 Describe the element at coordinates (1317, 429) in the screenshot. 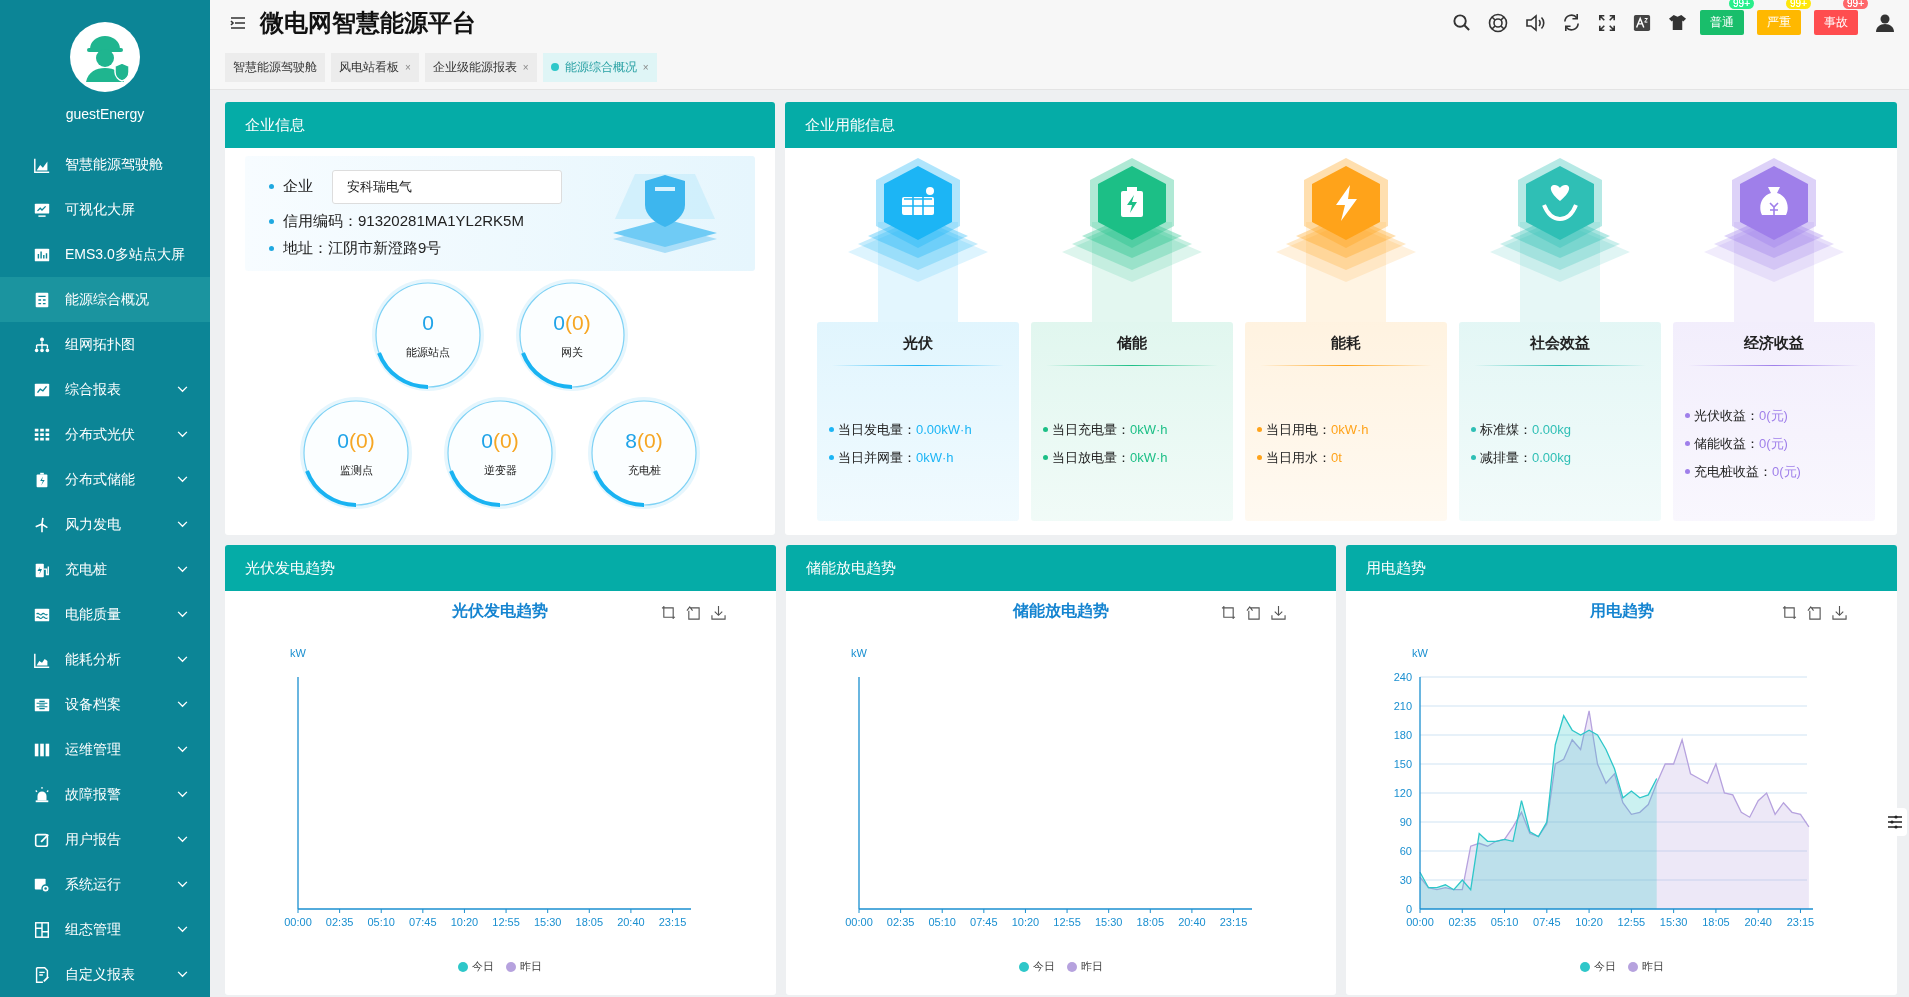

I see `stat-text: 当日用电：0kW·h` at that location.